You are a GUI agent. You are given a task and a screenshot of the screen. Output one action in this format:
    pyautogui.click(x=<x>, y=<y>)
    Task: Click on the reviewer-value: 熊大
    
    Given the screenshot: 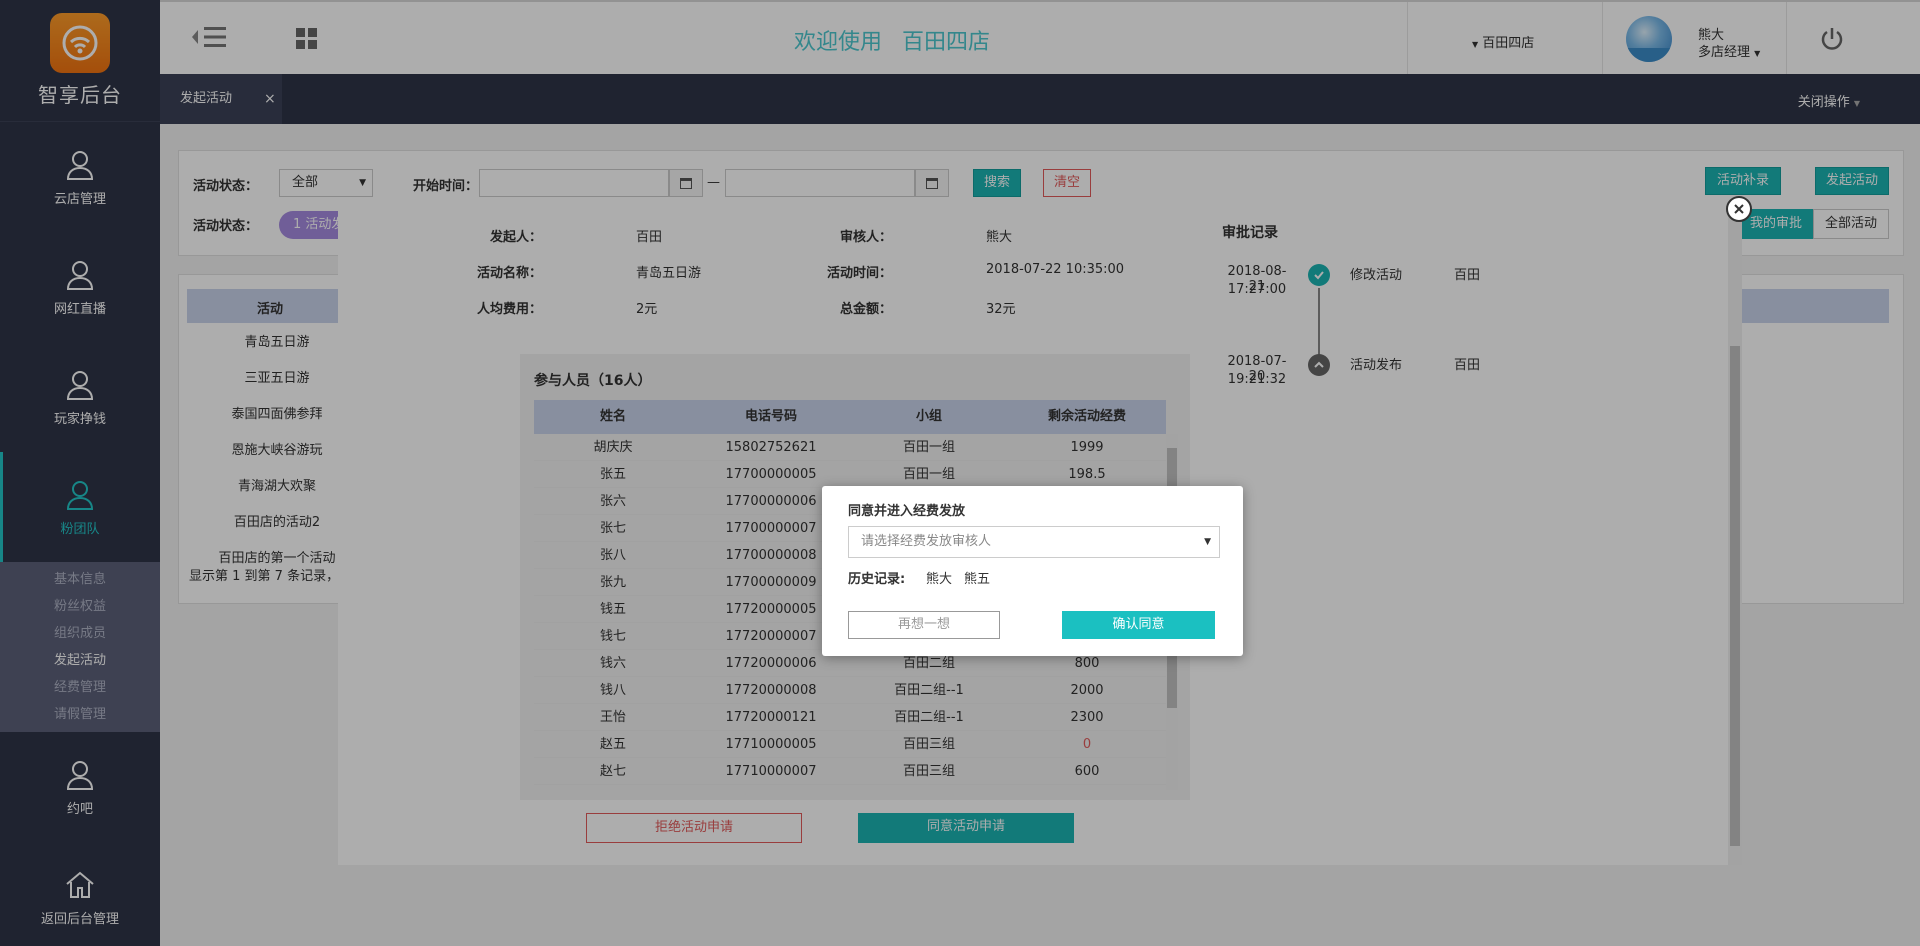 What is the action you would take?
    pyautogui.click(x=999, y=237)
    